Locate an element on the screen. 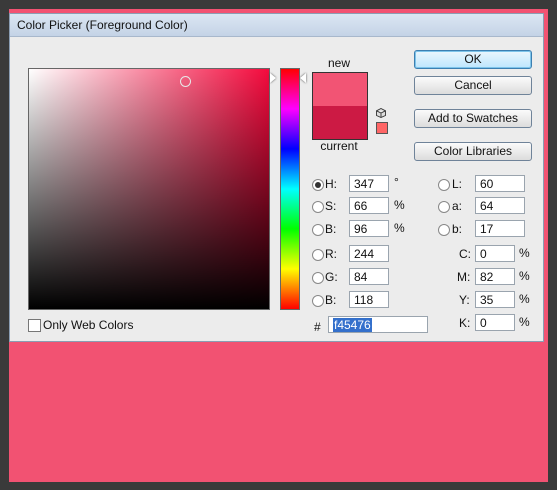 Image resolution: width=557 pixels, height=490 pixels. saturation-radio is located at coordinates (318, 207).